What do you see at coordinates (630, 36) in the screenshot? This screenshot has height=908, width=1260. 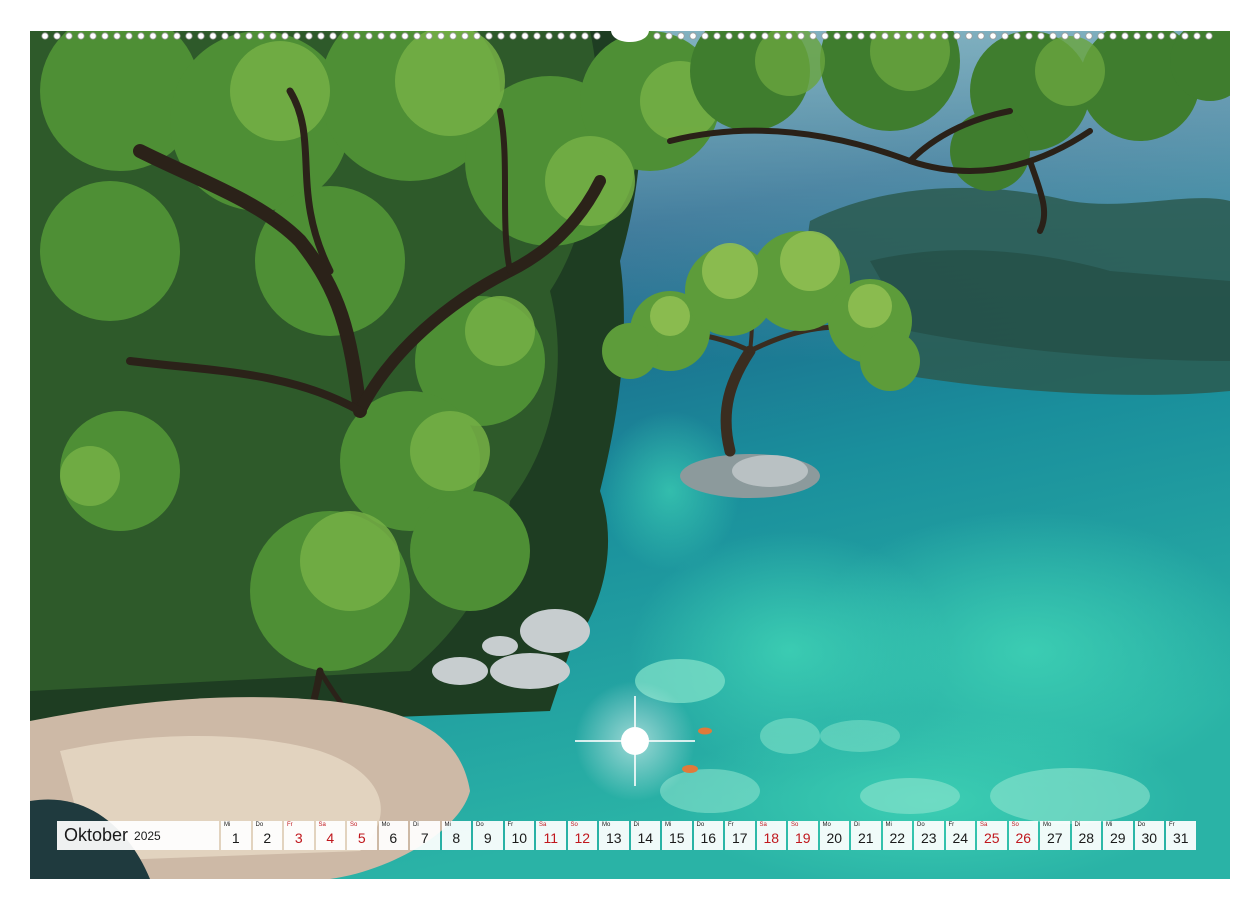 I see `hanger-notch` at bounding box center [630, 36].